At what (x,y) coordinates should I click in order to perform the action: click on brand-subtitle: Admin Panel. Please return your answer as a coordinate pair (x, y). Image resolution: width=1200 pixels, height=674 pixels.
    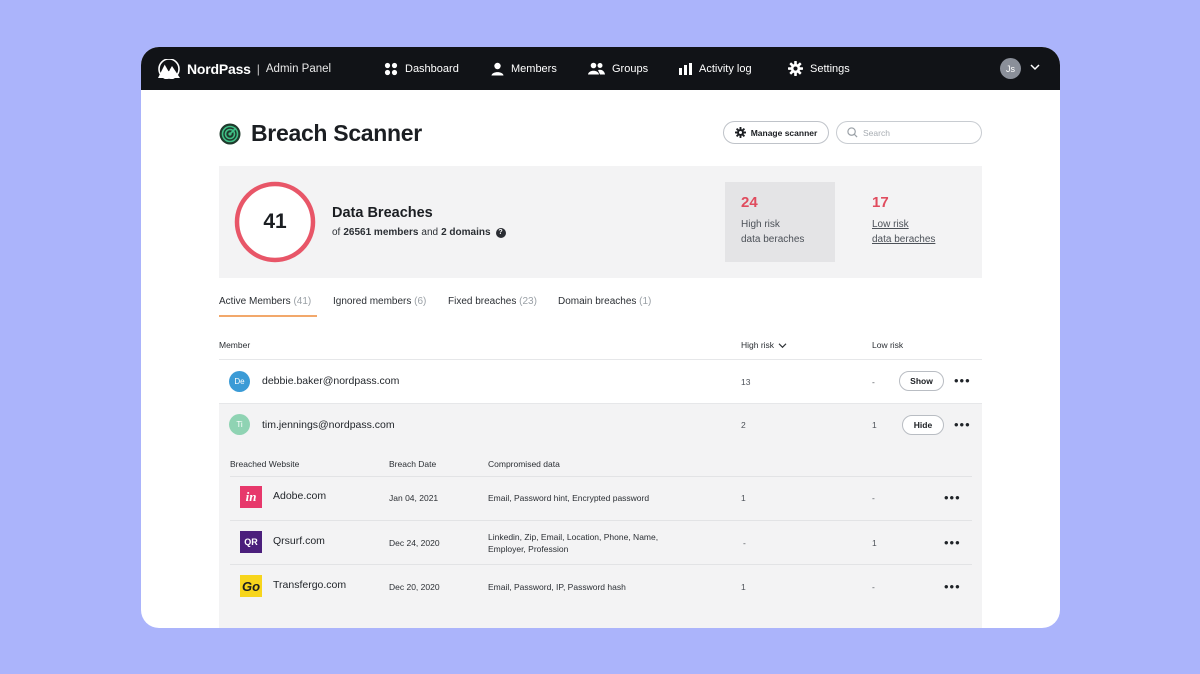
    Looking at the image, I should click on (298, 69).